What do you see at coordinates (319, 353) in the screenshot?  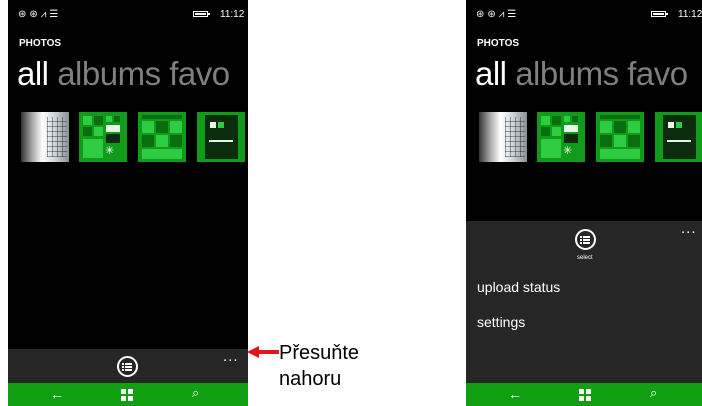 I see `callout-line-1: Přesuňte` at bounding box center [319, 353].